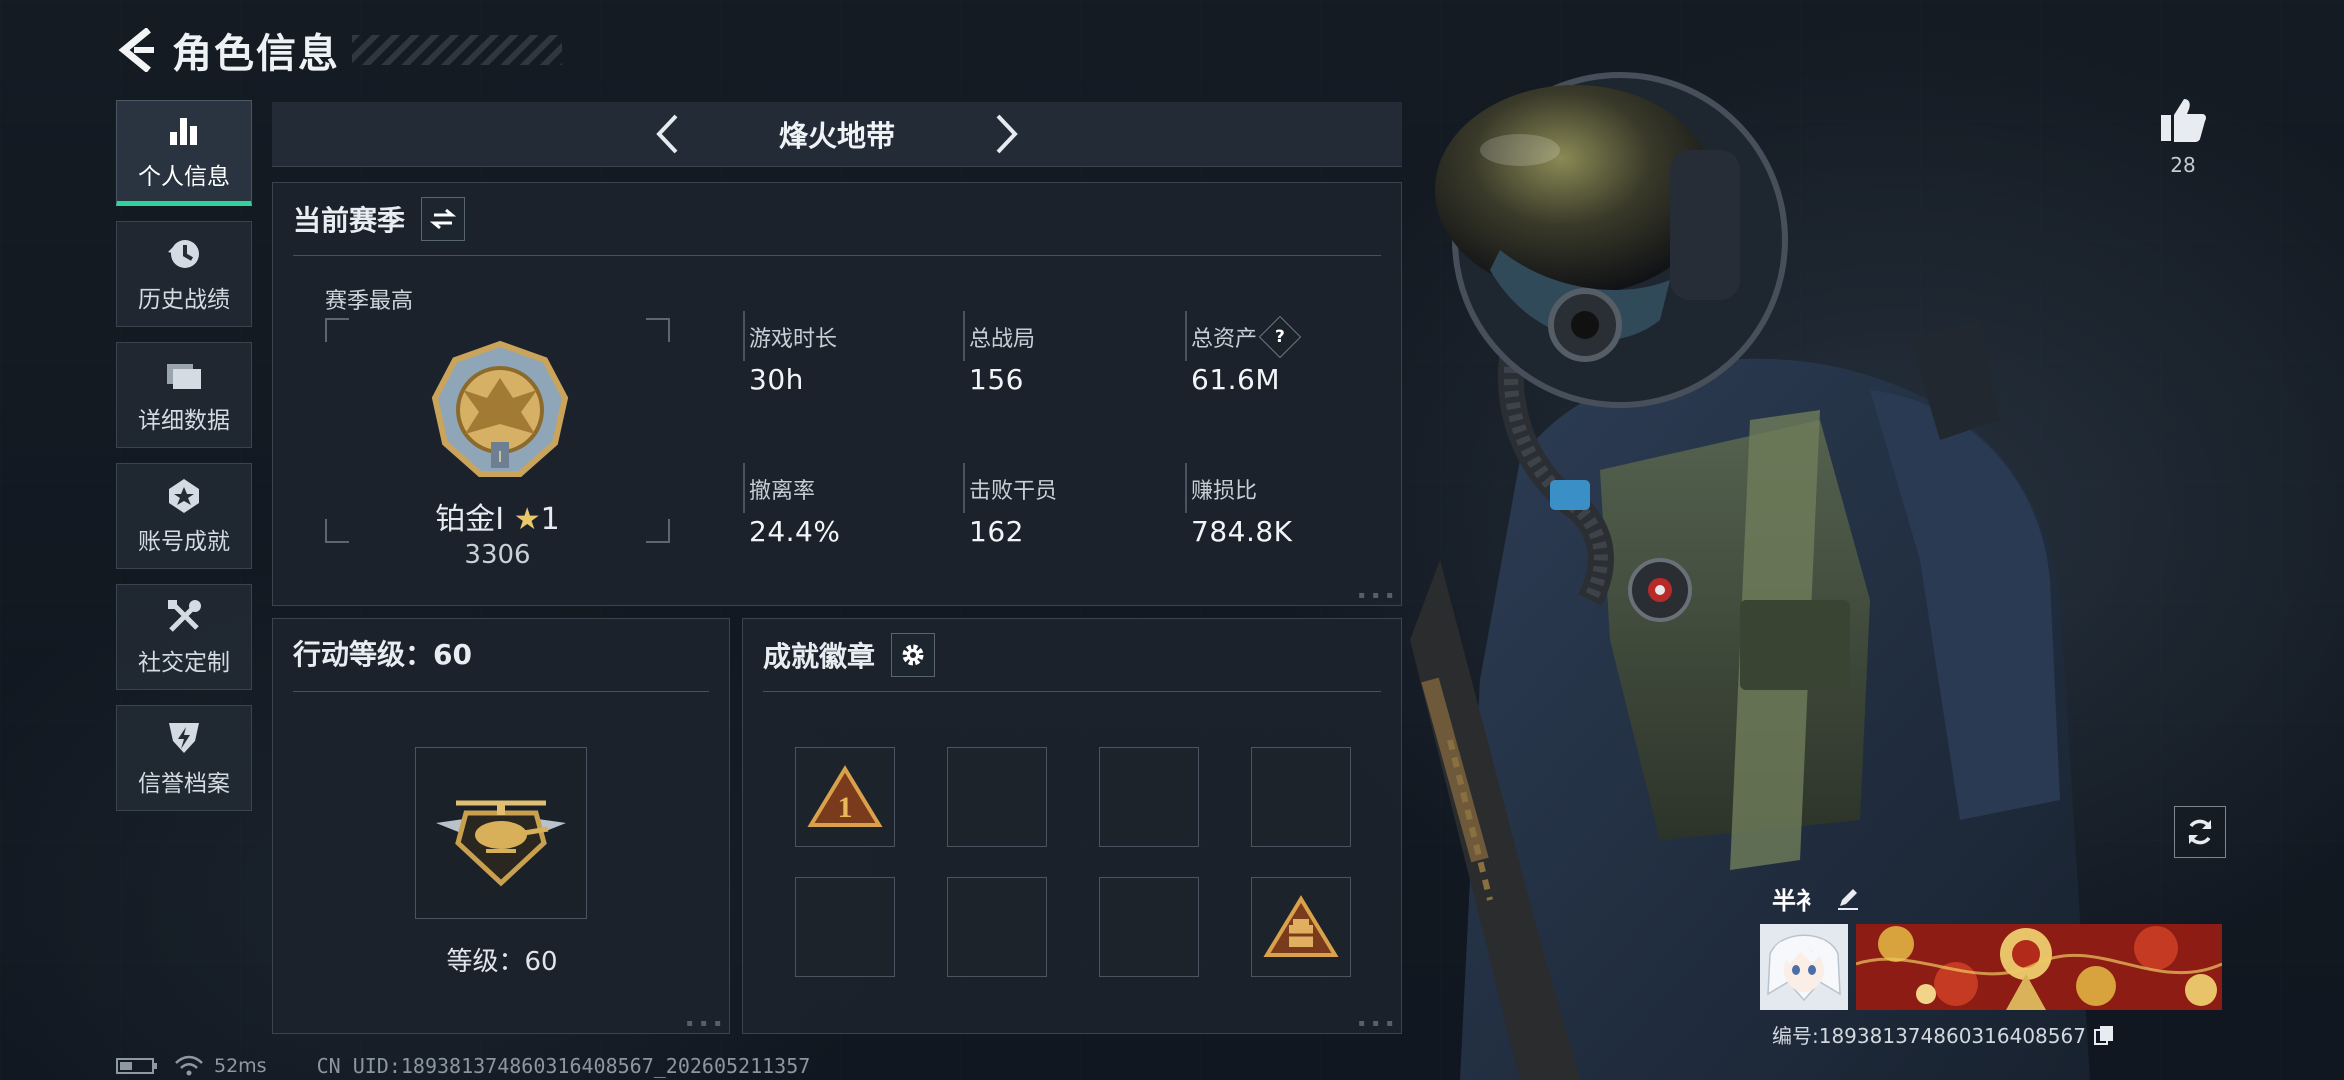 Image resolution: width=2344 pixels, height=1080 pixels. I want to click on achievement-slot: 1, so click(845, 797).